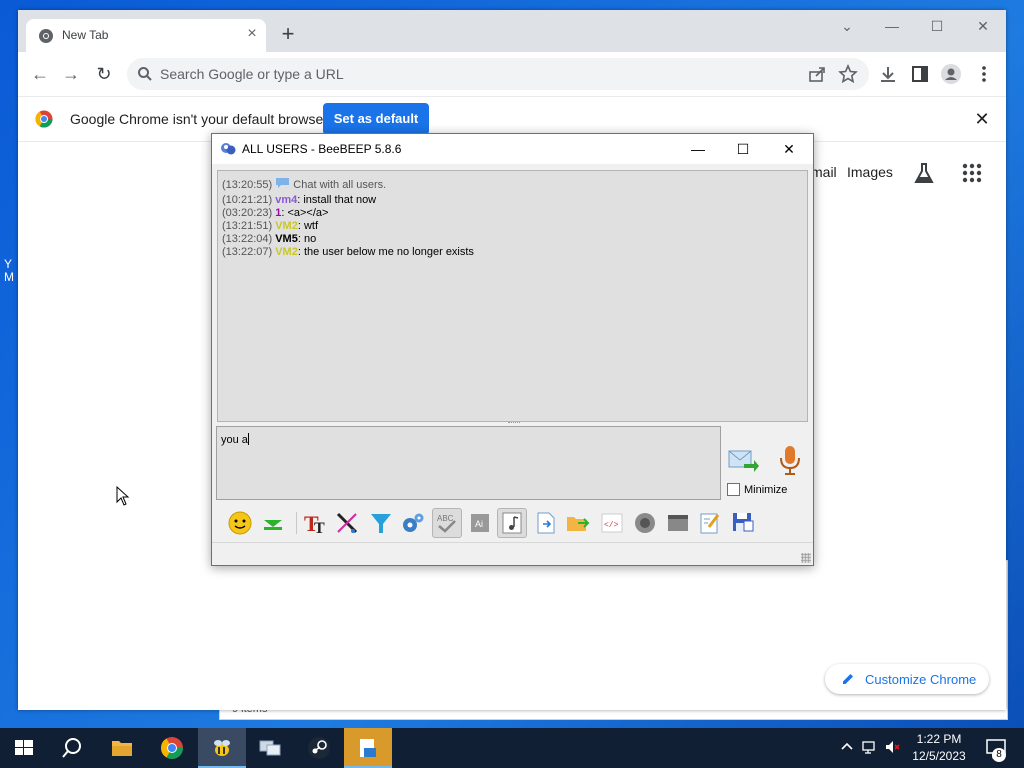 This screenshot has height=768, width=1024. What do you see at coordinates (789, 149) in the screenshot?
I see `bb-close-button: ✕` at bounding box center [789, 149].